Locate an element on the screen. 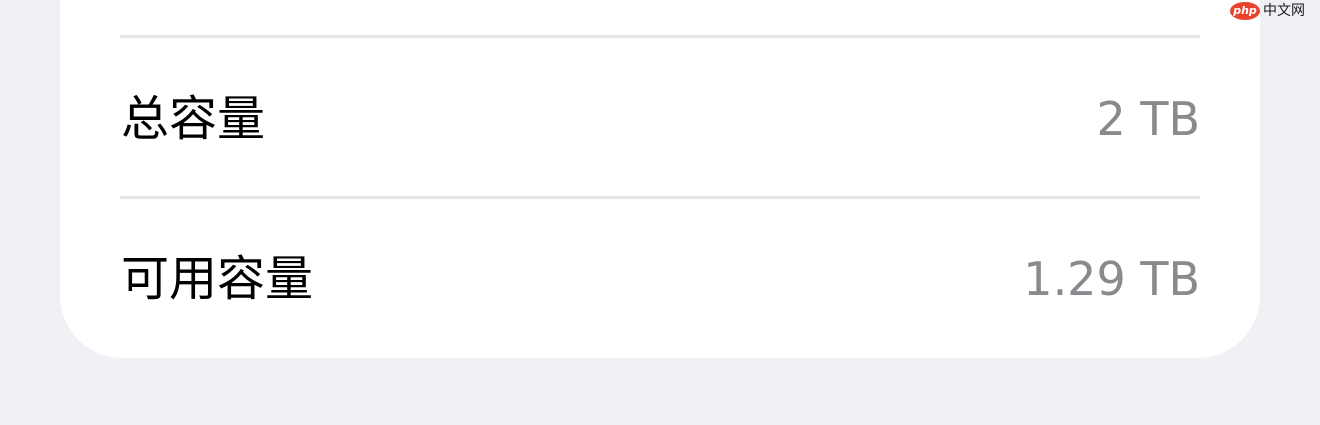  site-watermark: php 中文网 is located at coordinates (1275, 11).